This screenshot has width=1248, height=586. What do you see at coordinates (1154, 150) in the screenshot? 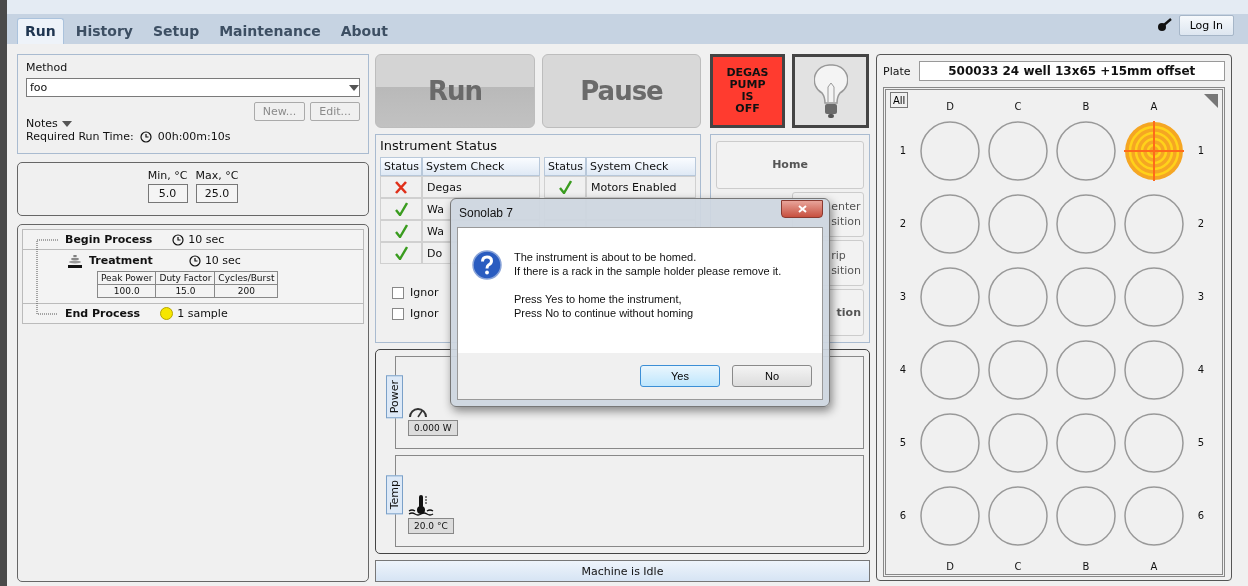
I see `target-well-icon` at bounding box center [1154, 150].